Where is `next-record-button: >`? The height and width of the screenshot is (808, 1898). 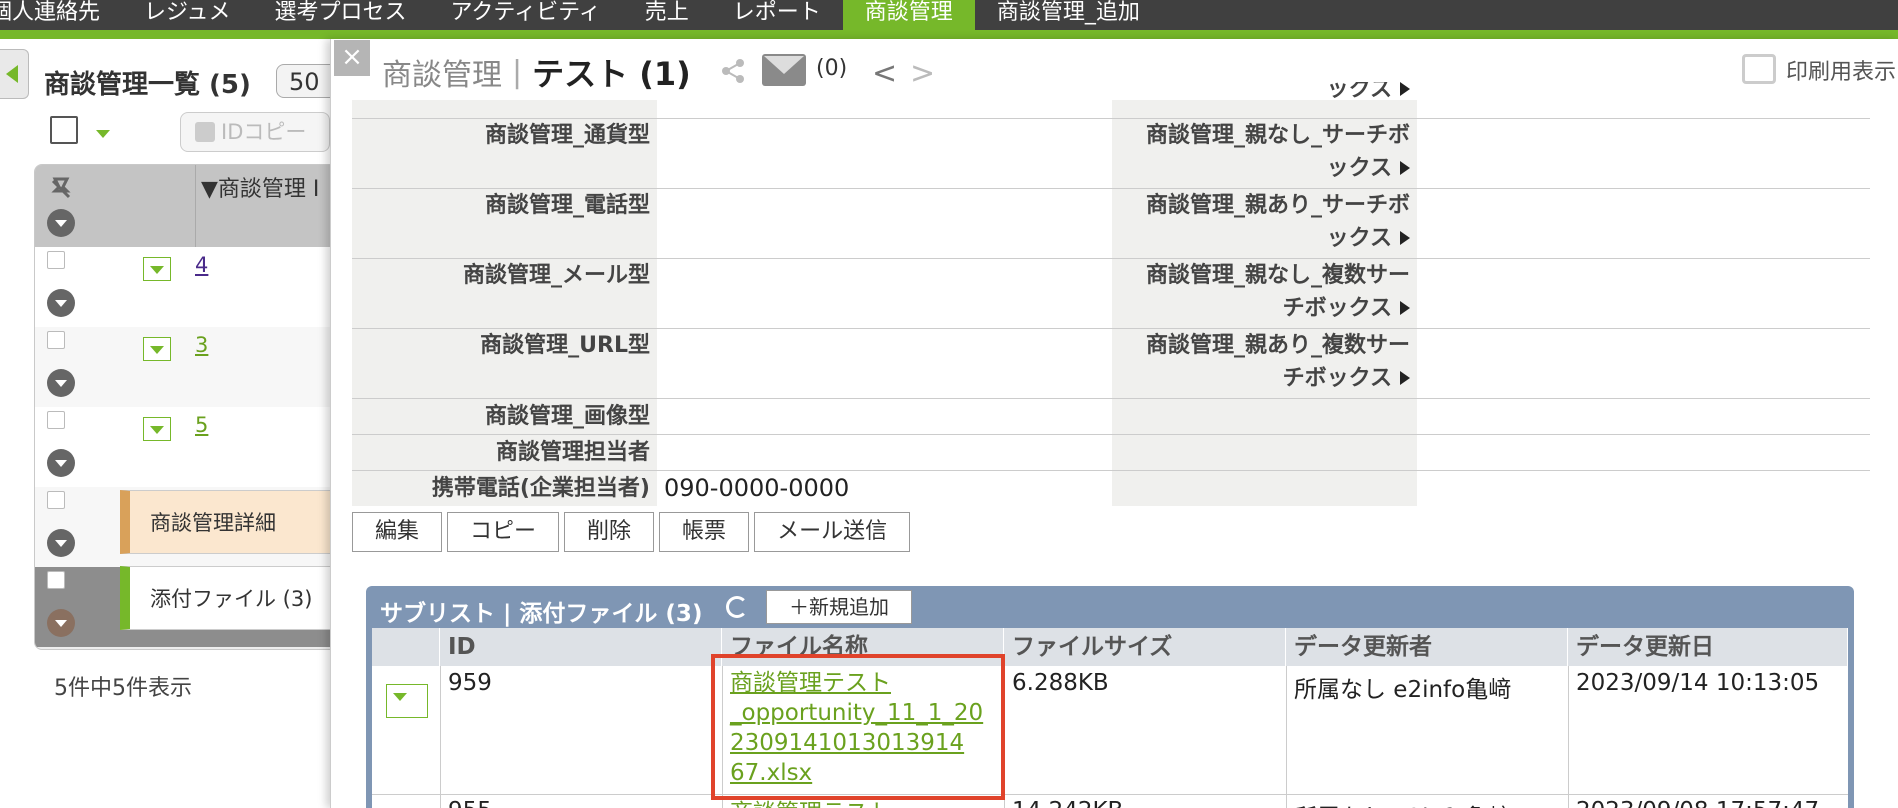 next-record-button: > is located at coordinates (922, 73).